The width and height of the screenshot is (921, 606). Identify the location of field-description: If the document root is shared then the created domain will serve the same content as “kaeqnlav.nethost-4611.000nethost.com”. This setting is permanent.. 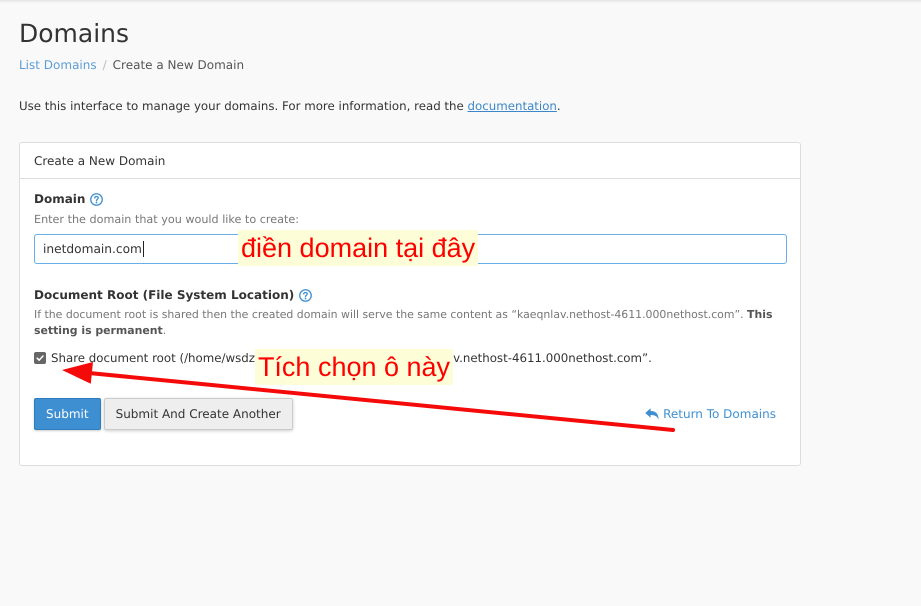
(404, 323).